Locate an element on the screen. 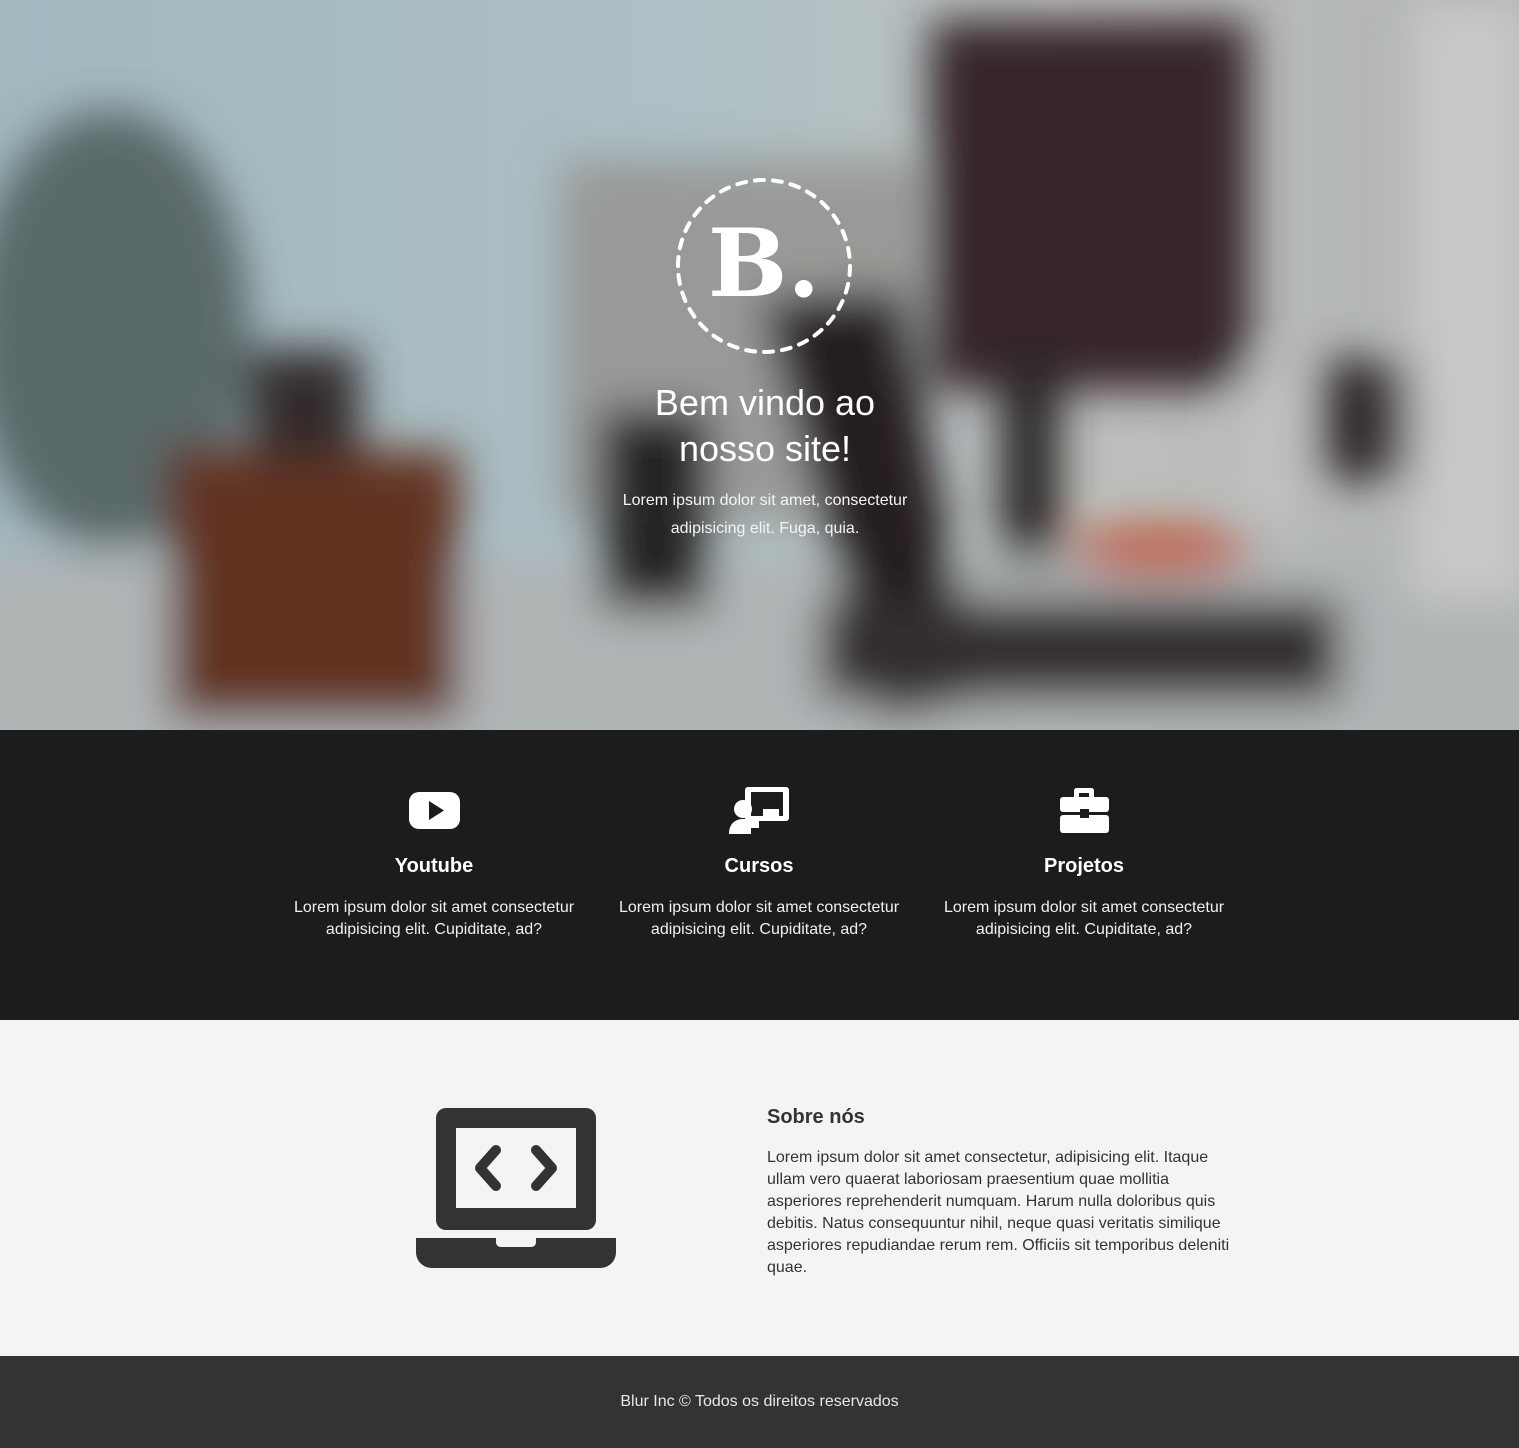 The height and width of the screenshot is (1448, 1519). laptop-code-icon is located at coordinates (516, 1188).